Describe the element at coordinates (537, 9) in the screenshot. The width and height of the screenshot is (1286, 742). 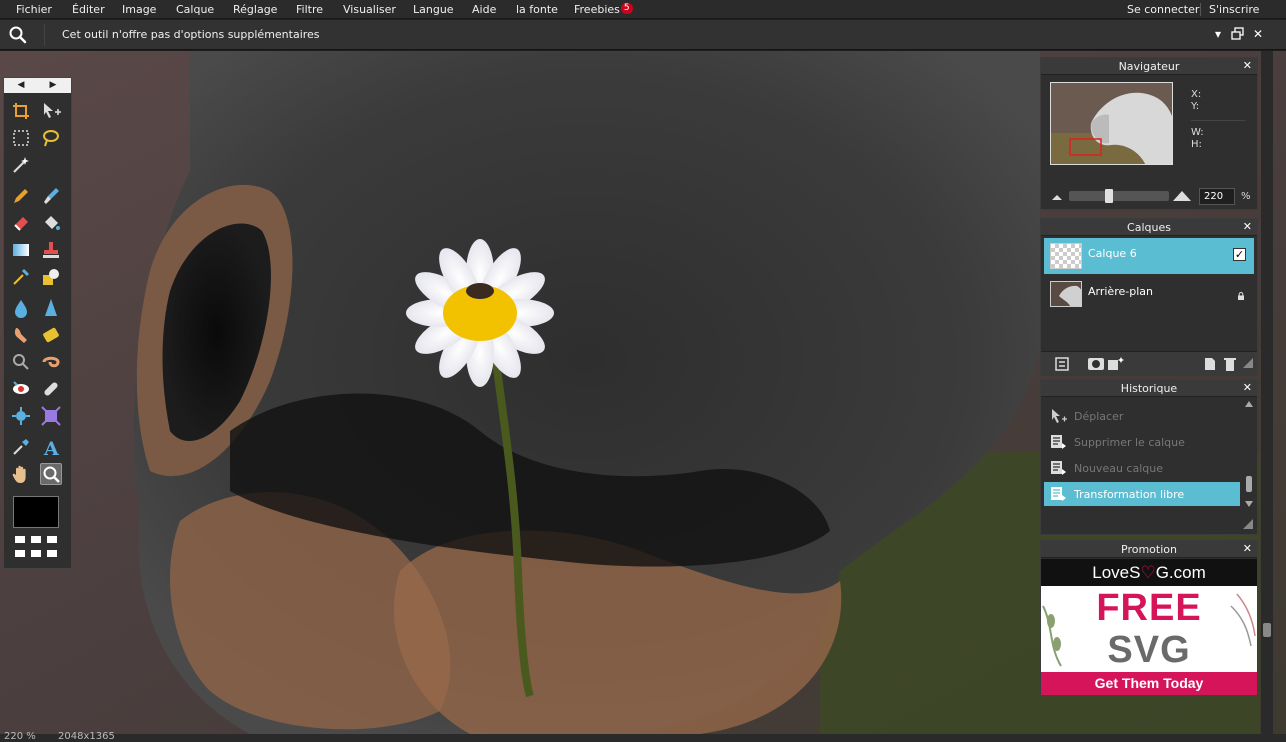
I see `menu-font: la fonte` at that location.